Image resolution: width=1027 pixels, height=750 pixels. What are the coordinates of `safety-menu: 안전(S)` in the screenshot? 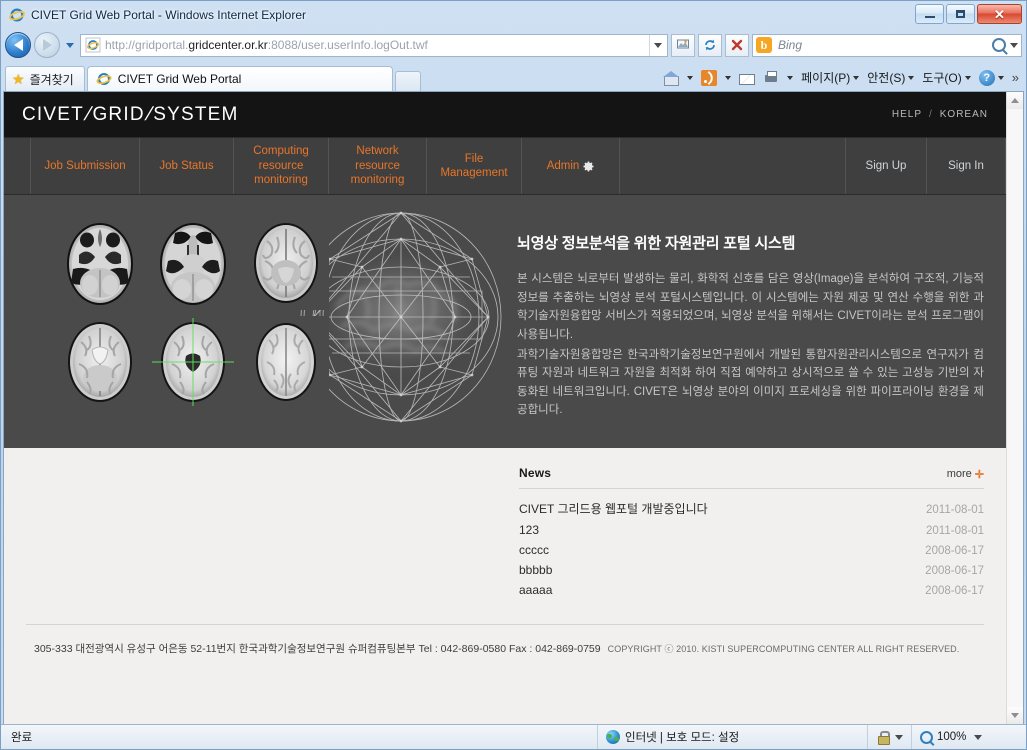 It's located at (890, 77).